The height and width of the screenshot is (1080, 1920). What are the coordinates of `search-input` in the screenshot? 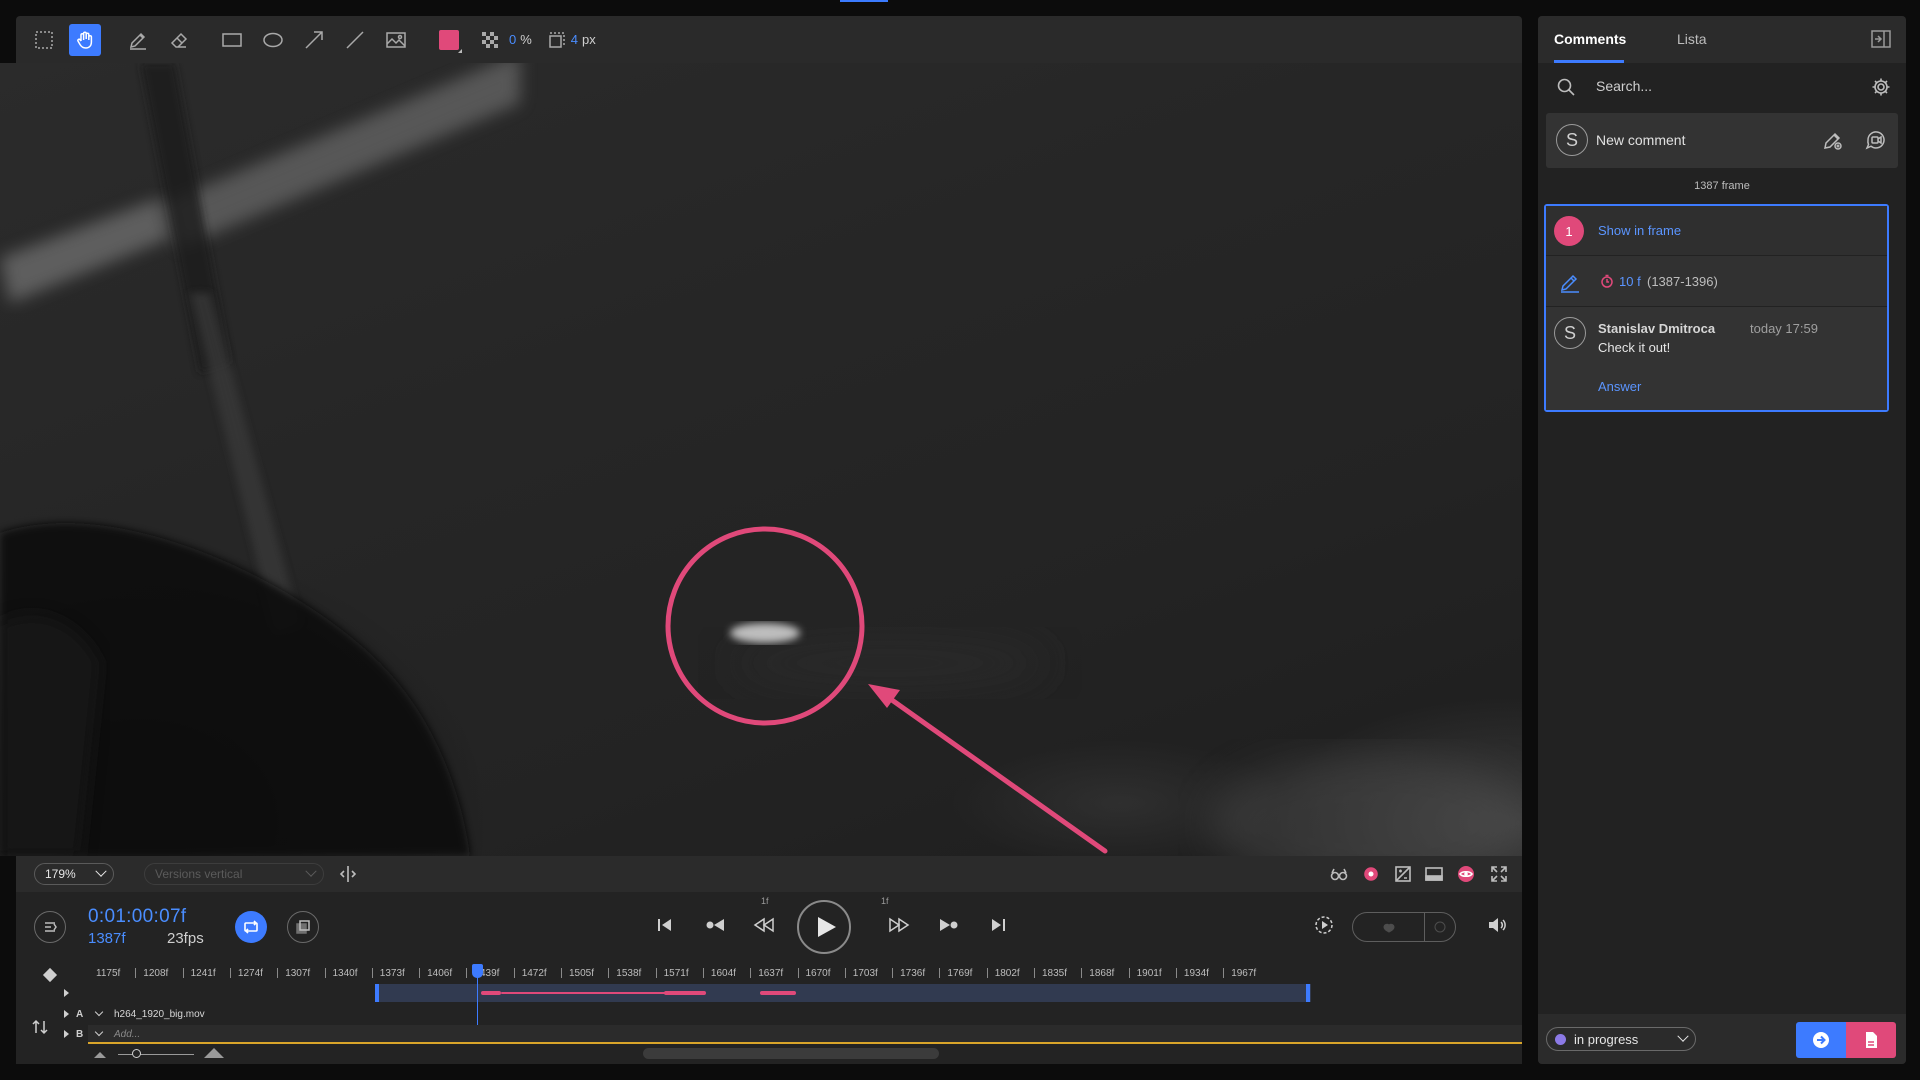 It's located at (1721, 86).